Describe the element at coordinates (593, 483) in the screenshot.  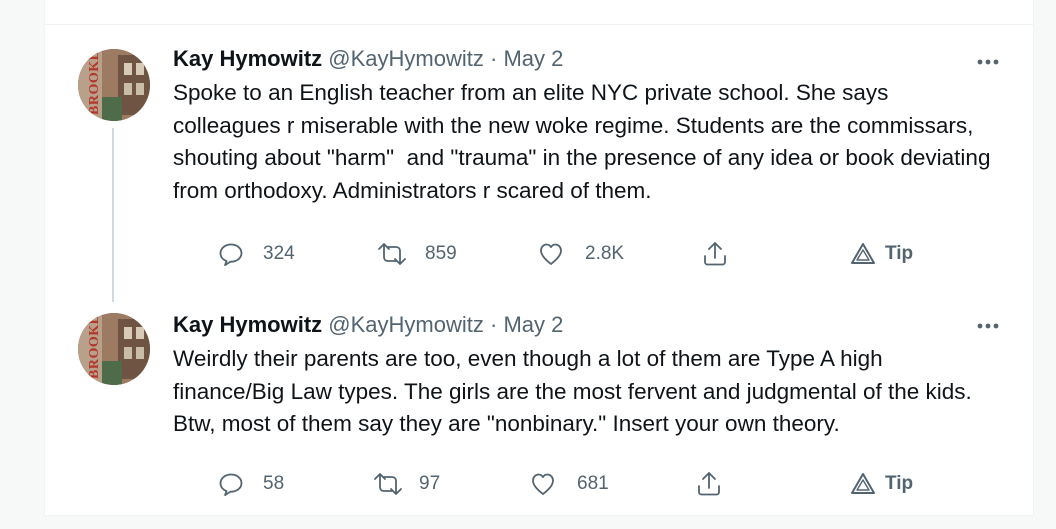
I see `like-count: 681` at that location.